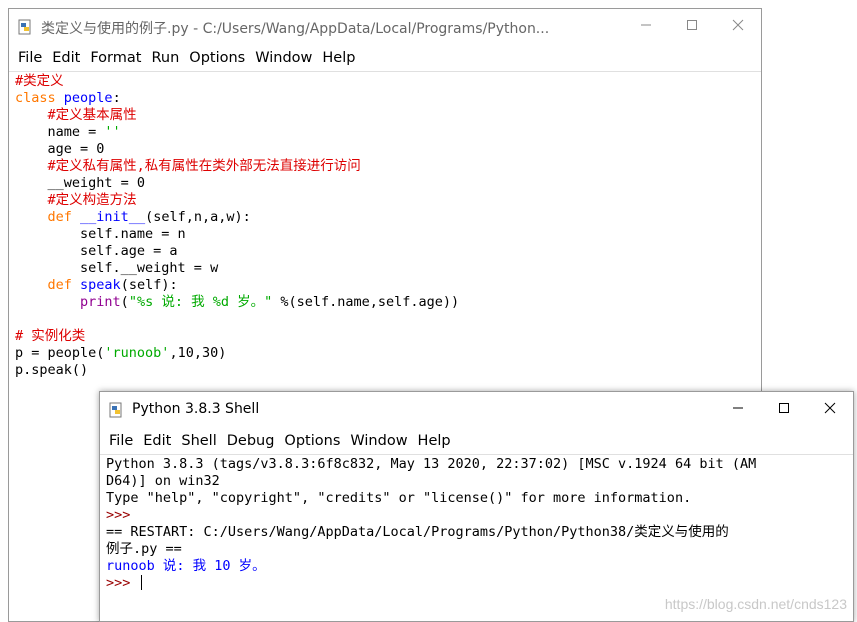 Image resolution: width=857 pixels, height=622 pixels. Describe the element at coordinates (80, 183) in the screenshot. I see `code-token: __weight = 0` at that location.